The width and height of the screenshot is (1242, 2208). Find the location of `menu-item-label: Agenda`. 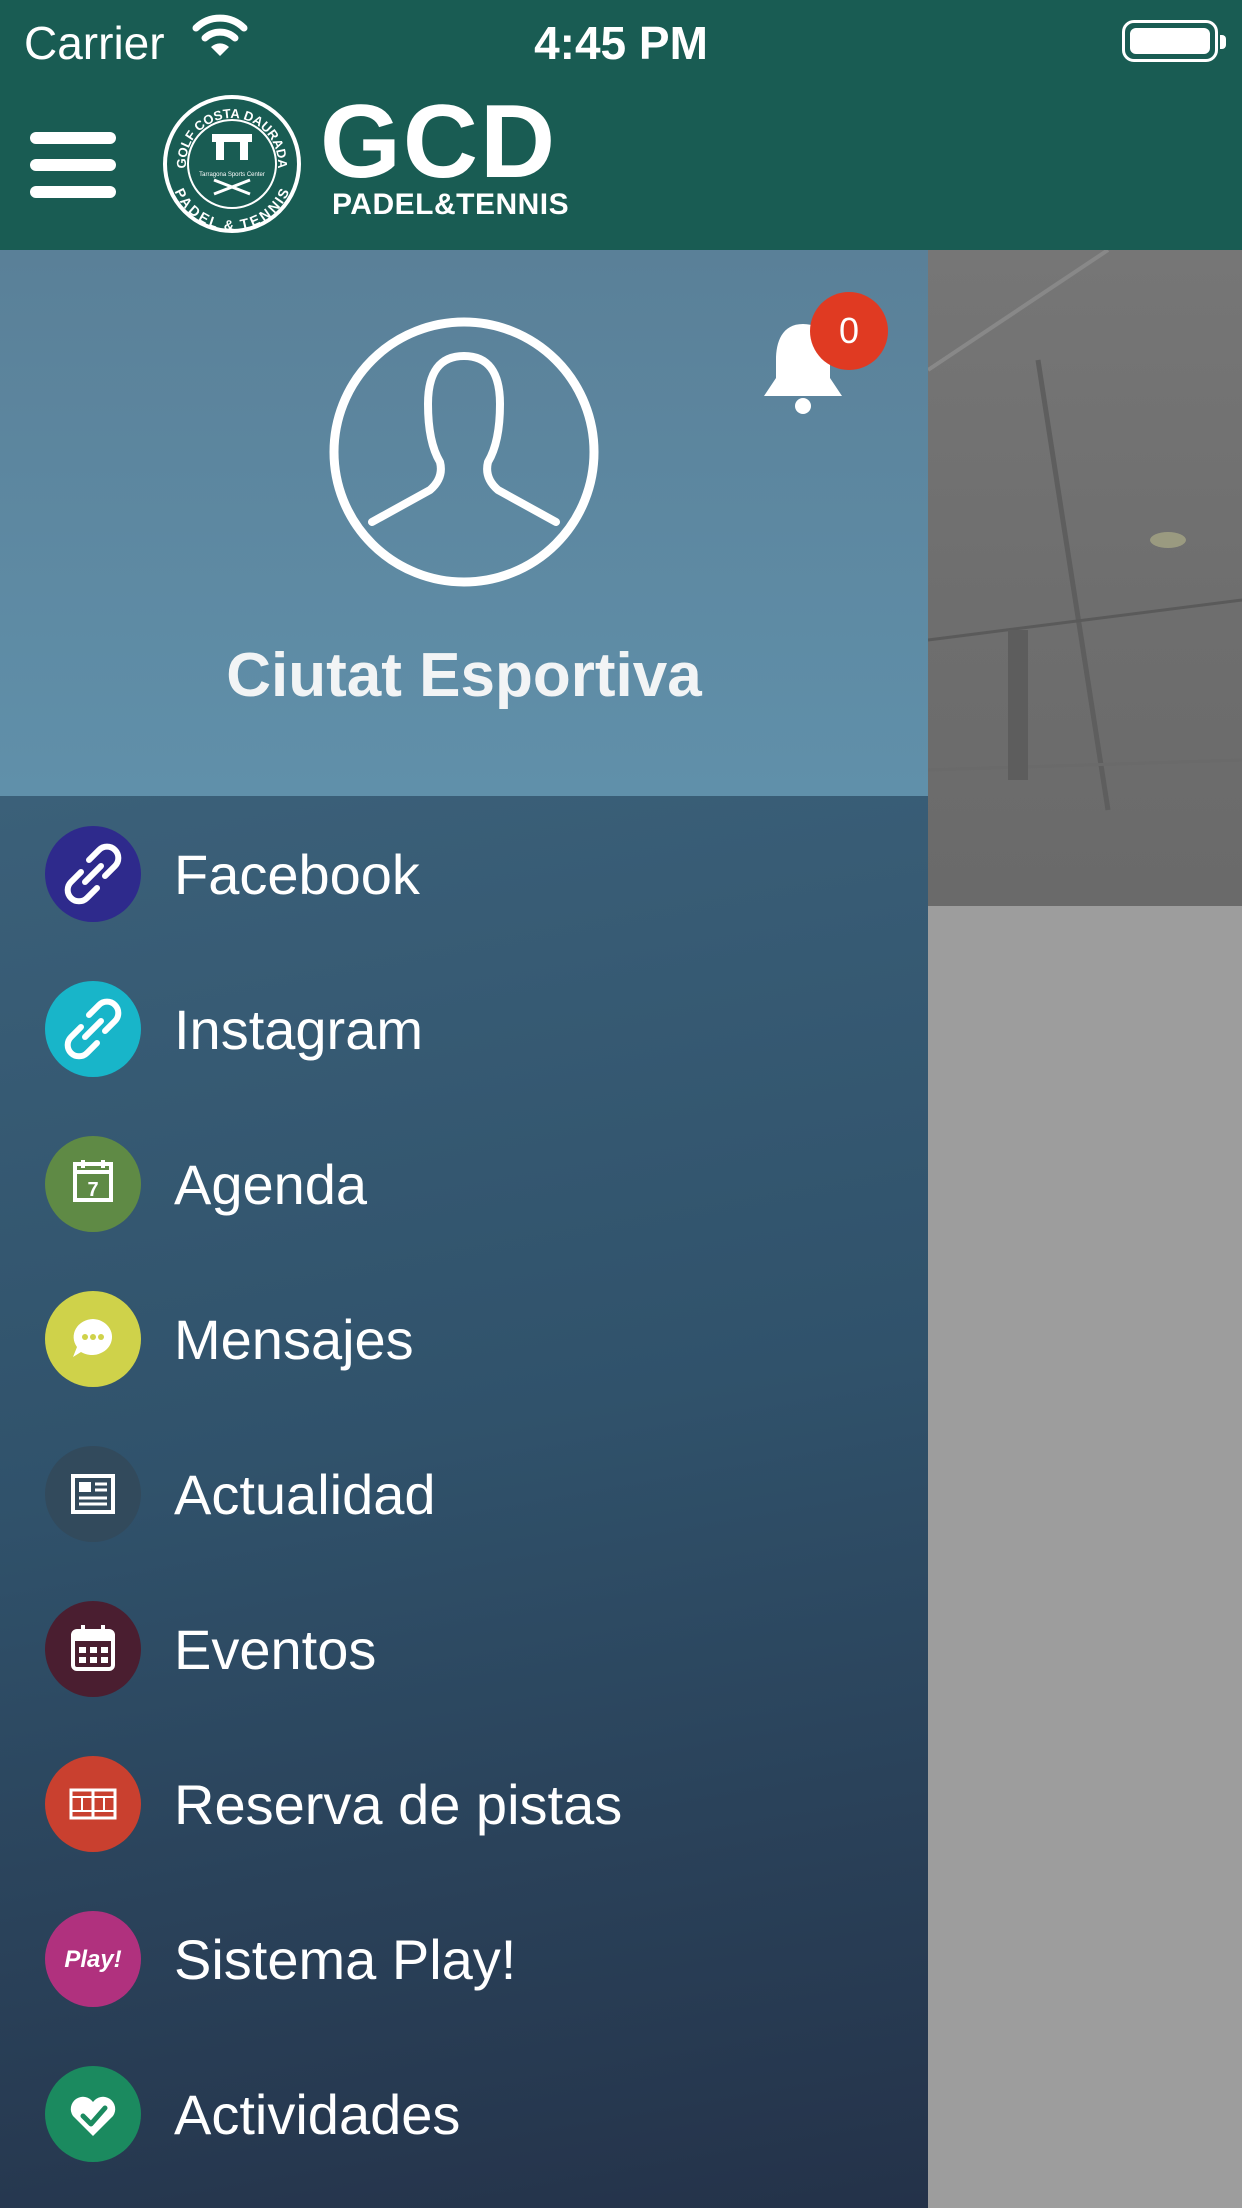

menu-item-label: Agenda is located at coordinates (271, 1184).